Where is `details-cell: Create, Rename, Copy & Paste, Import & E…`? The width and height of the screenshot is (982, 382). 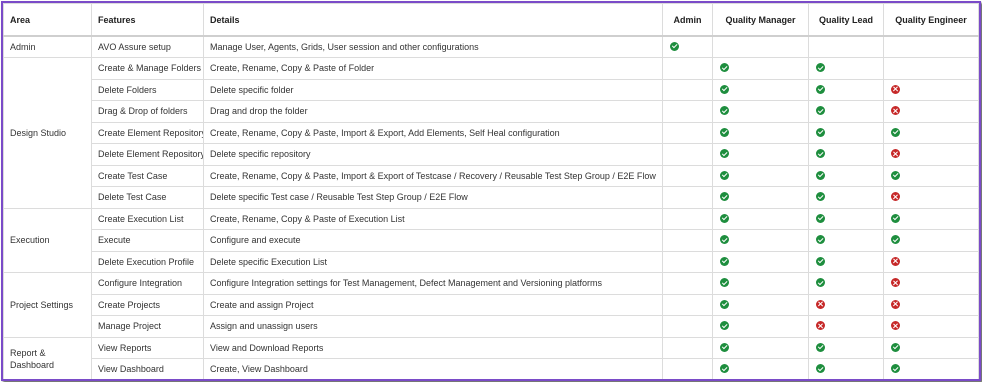 details-cell: Create, Rename, Copy & Paste, Import & E… is located at coordinates (433, 132).